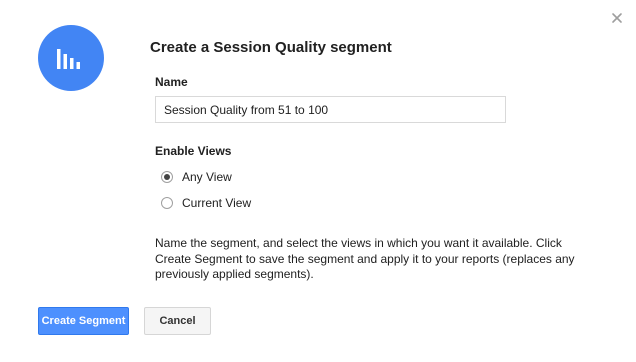  I want to click on name-label: Name, so click(171, 82).